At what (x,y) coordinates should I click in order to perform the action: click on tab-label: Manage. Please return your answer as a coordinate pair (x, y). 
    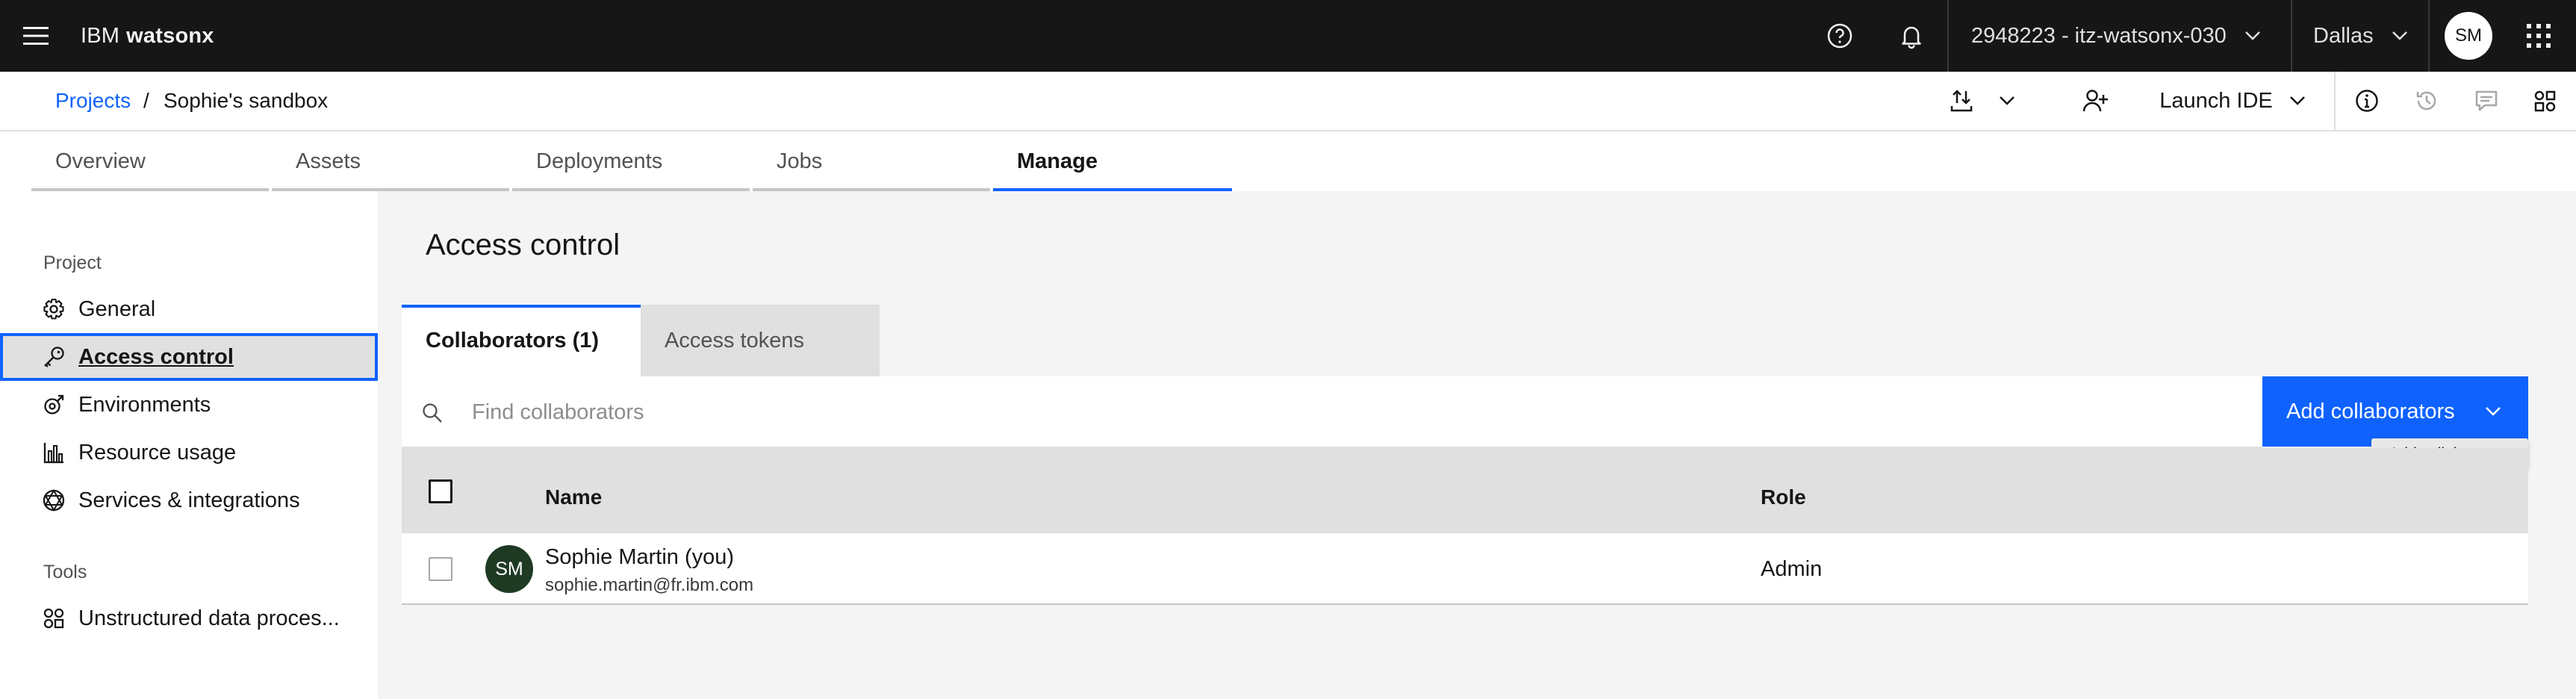
    Looking at the image, I should click on (1057, 161).